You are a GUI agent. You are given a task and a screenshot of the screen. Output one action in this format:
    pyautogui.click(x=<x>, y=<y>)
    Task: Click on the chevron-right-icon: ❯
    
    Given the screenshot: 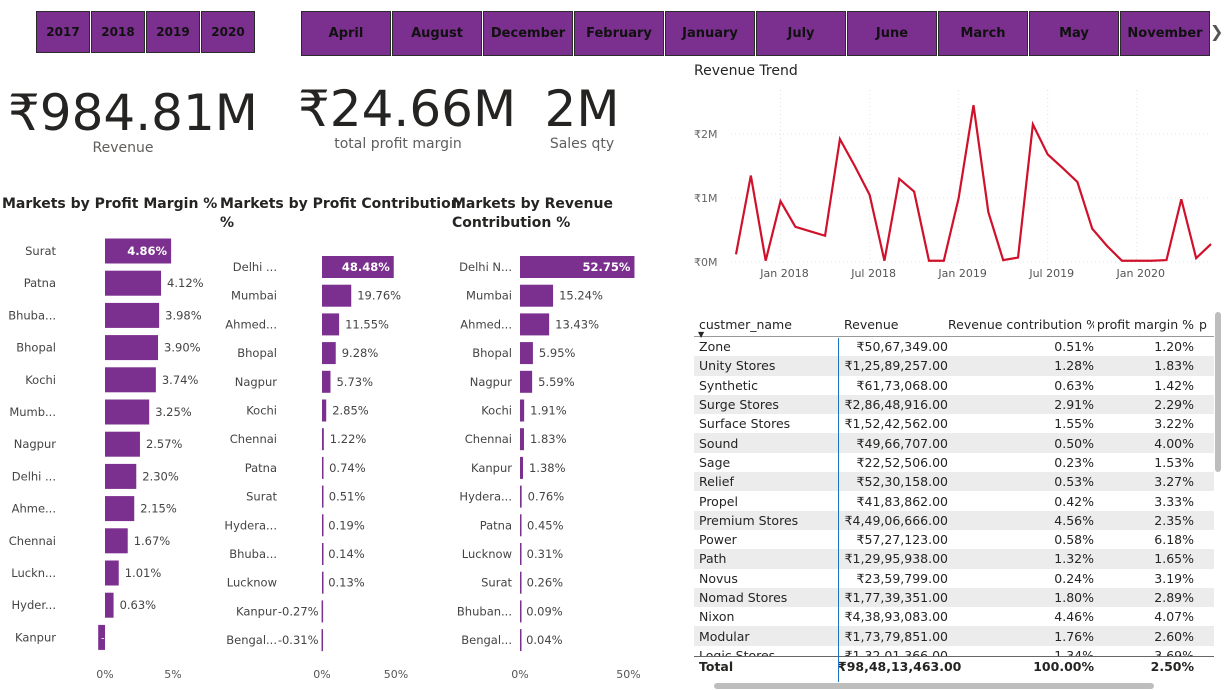 What is the action you would take?
    pyautogui.click(x=1216, y=31)
    